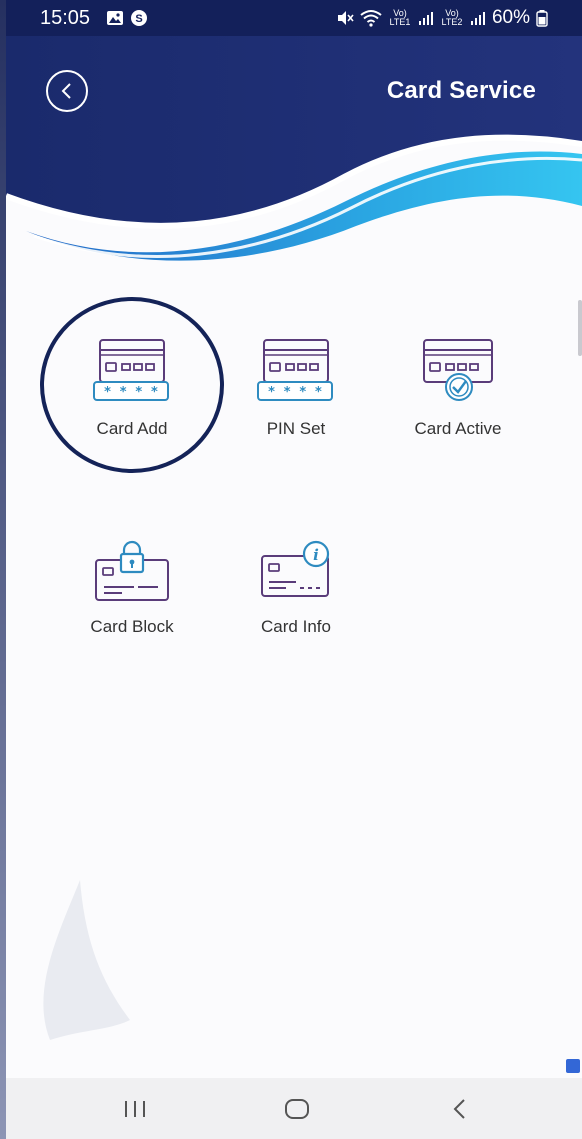 The image size is (582, 1139). What do you see at coordinates (461, 90) in the screenshot?
I see `page-title: Card Service` at bounding box center [461, 90].